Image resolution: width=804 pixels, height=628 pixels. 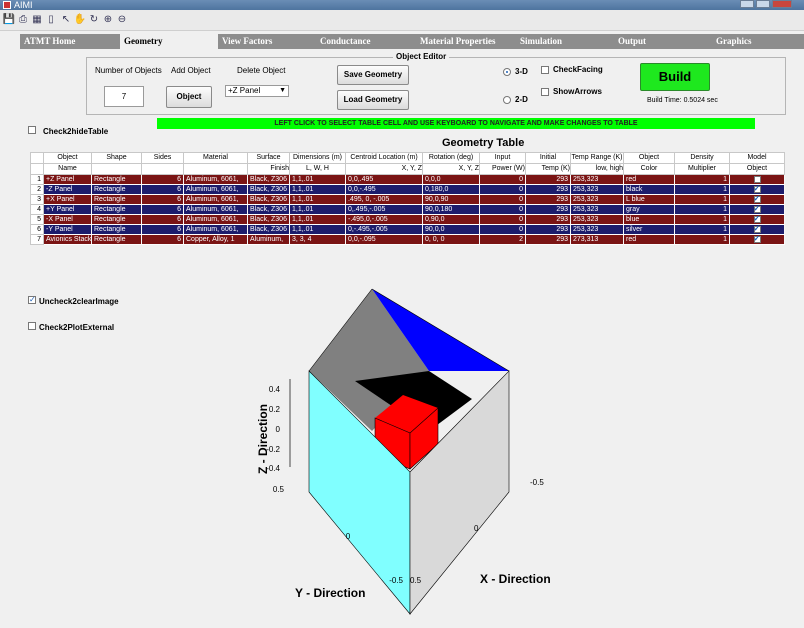 What do you see at coordinates (466, 41) in the screenshot?
I see `tab-material-properties: Material Properties` at bounding box center [466, 41].